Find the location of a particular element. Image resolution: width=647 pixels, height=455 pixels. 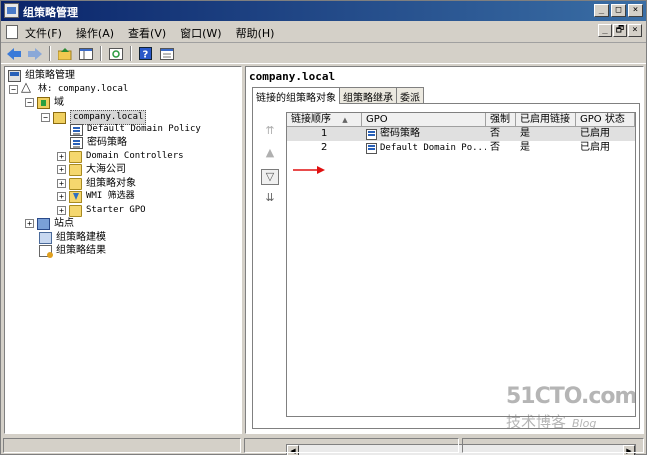

list-header: 链接顺序 ▲ GPO 强制 已启用链接 GPO 状态 is located at coordinates (461, 120).